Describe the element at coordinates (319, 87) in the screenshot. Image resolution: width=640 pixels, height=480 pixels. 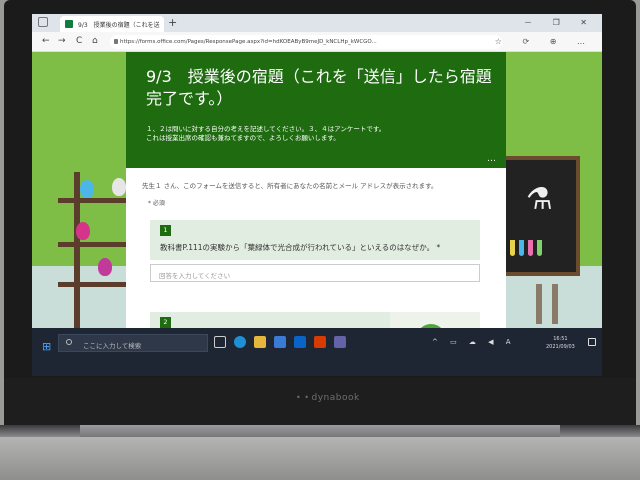
I see `form-title: 9/3 授業後の宿題（これを「送信」したら宿題完了です。）` at that location.